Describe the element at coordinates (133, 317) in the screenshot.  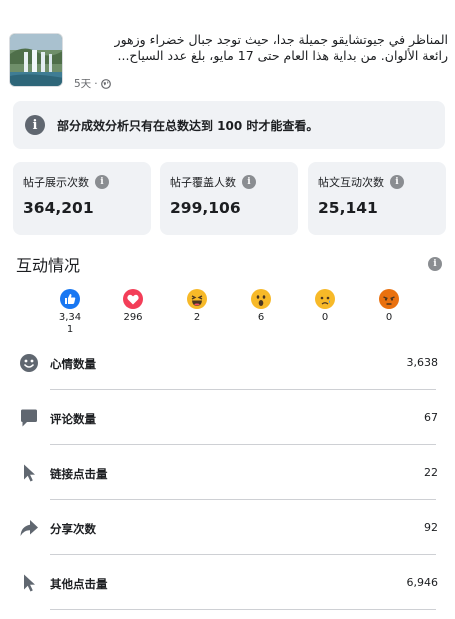
I see `reaction-count: 296` at that location.